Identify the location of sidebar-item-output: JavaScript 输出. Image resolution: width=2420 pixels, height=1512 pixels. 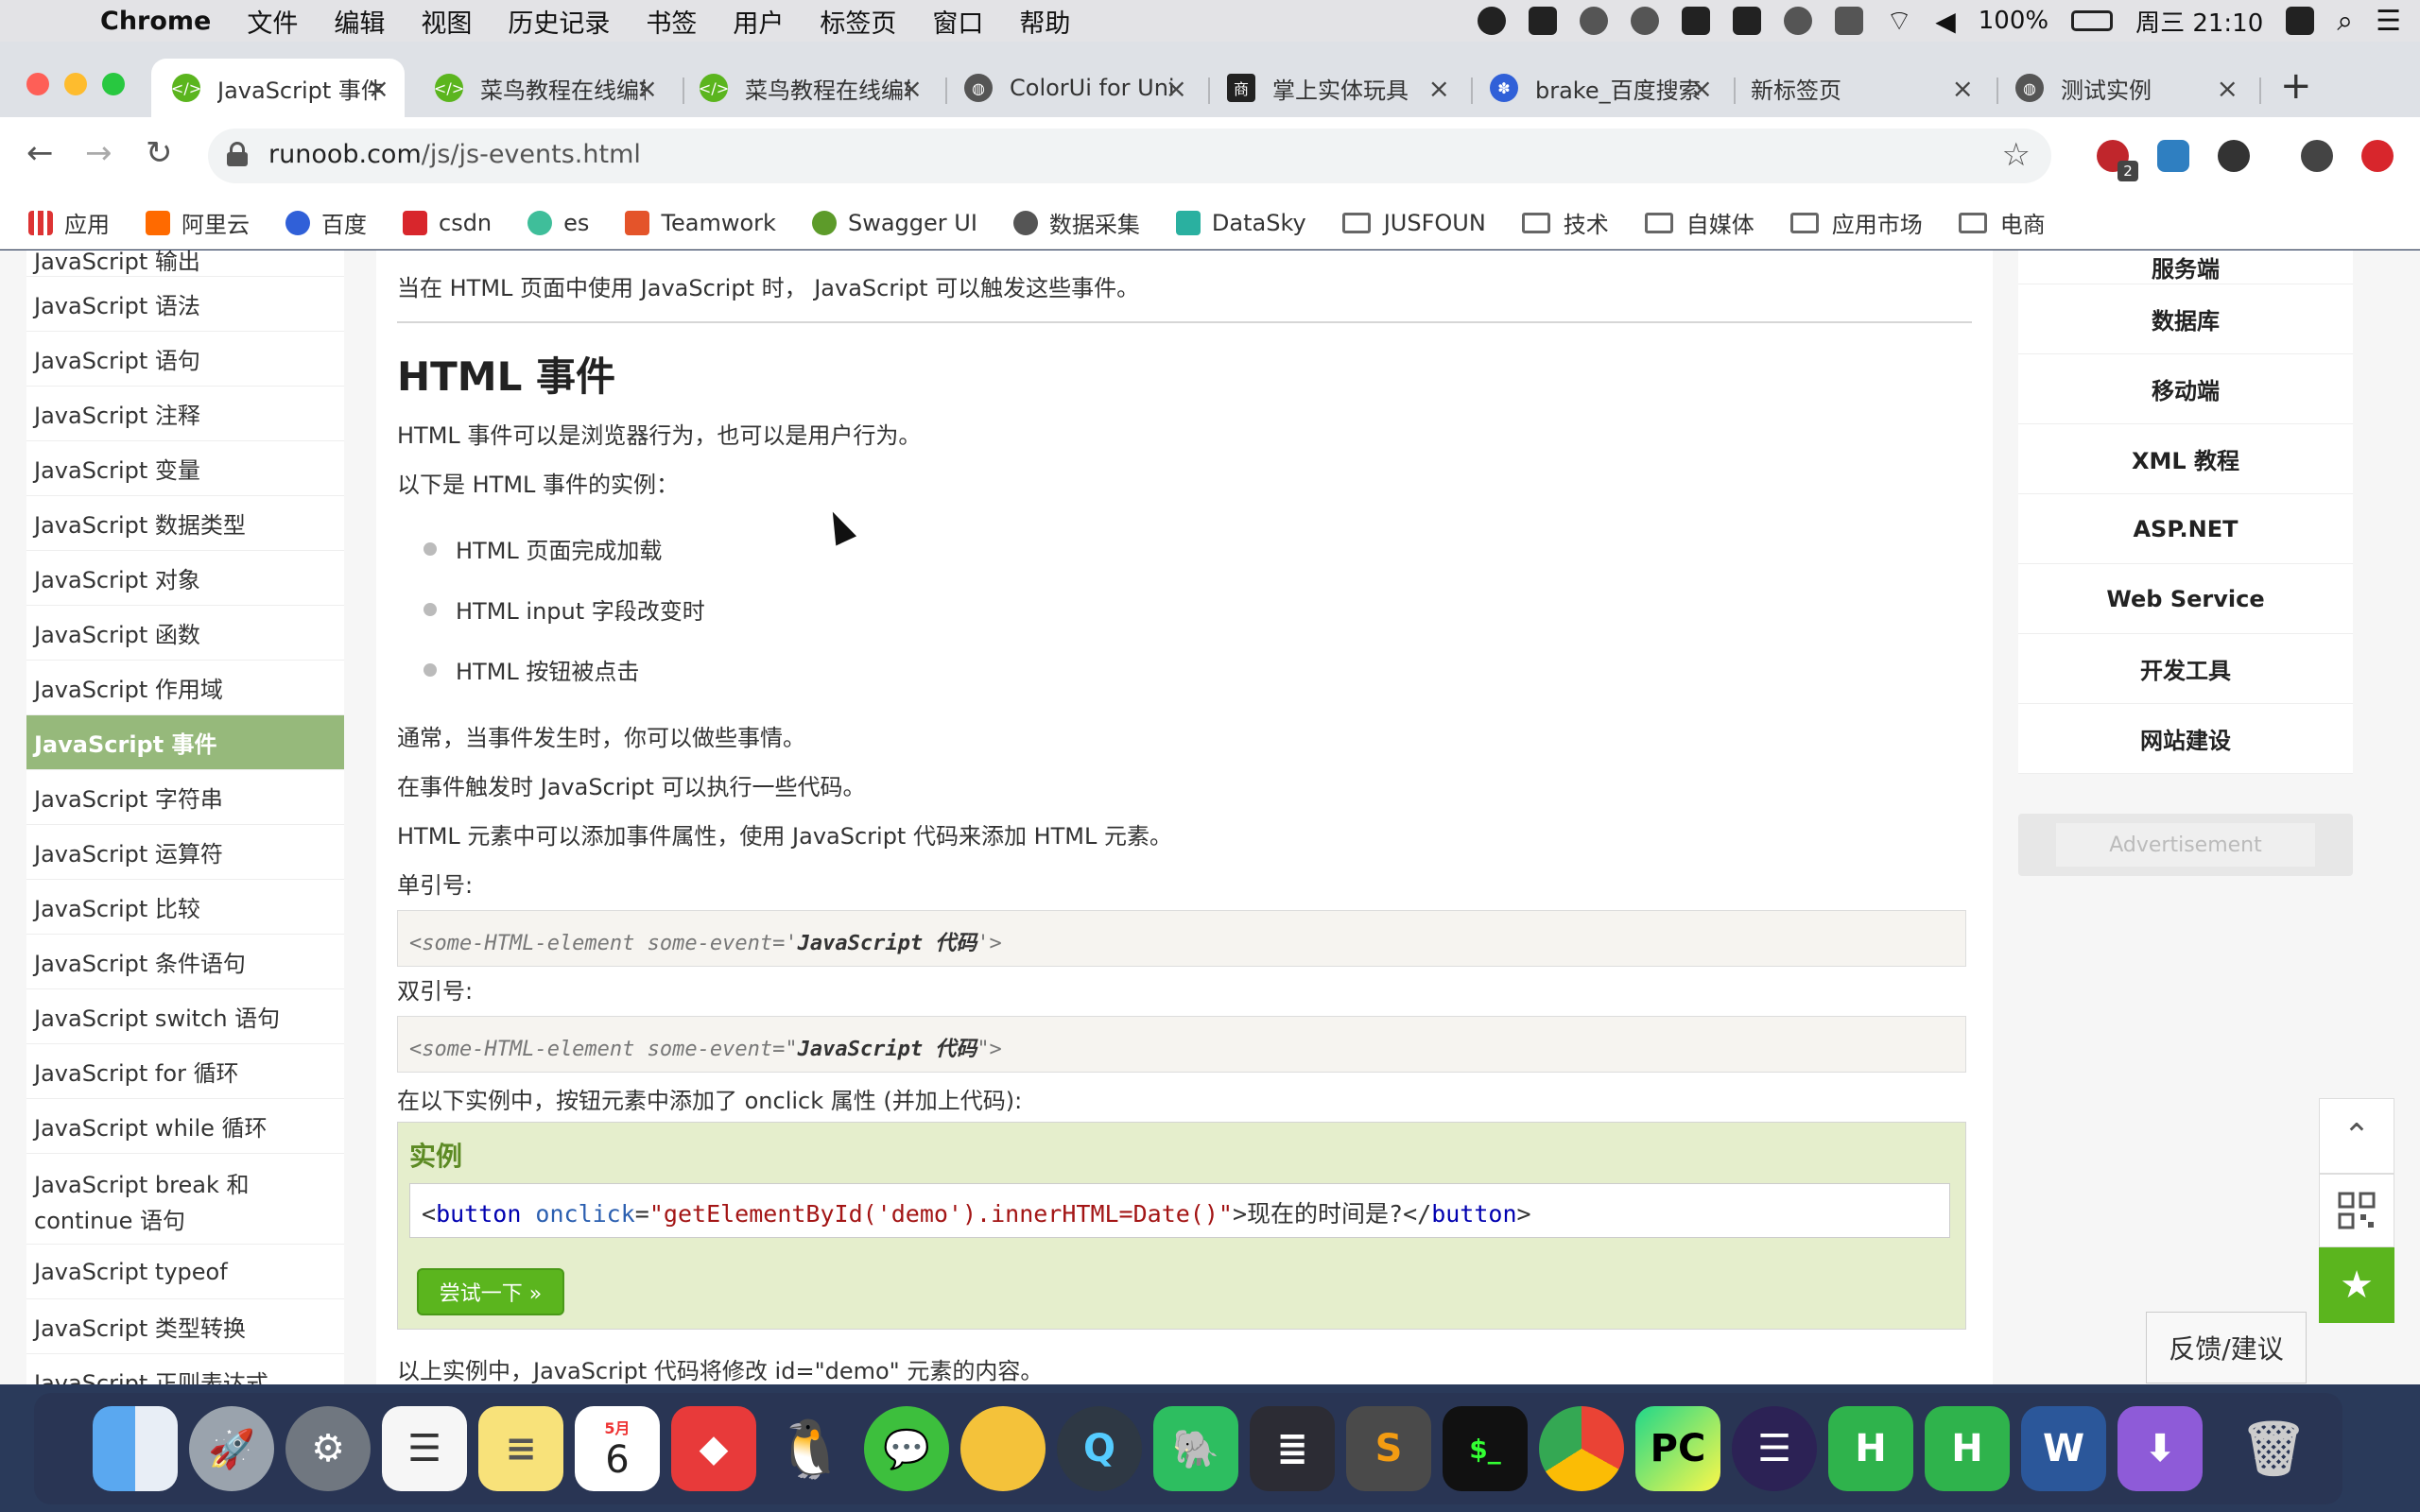
(185, 263).